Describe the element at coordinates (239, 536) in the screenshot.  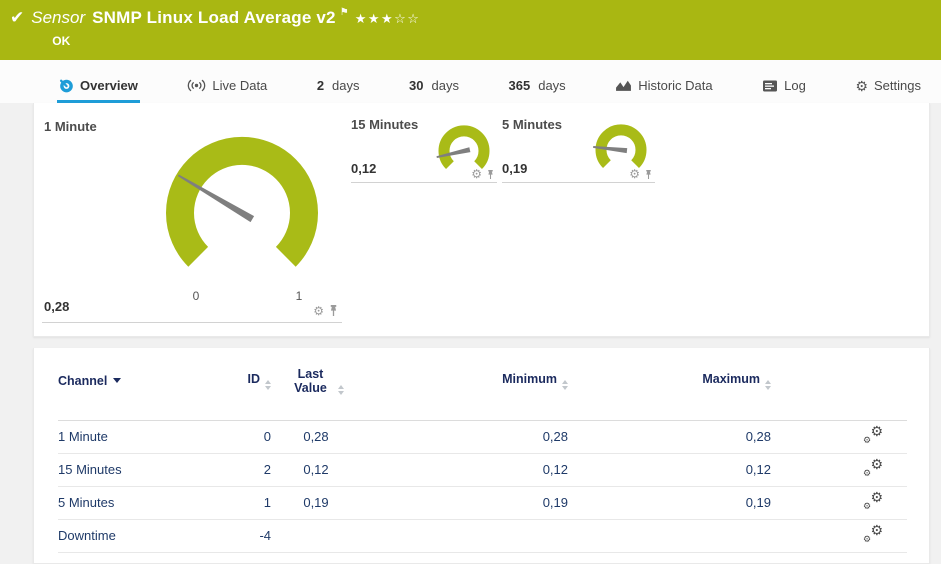
I see `cell-id: -4` at that location.